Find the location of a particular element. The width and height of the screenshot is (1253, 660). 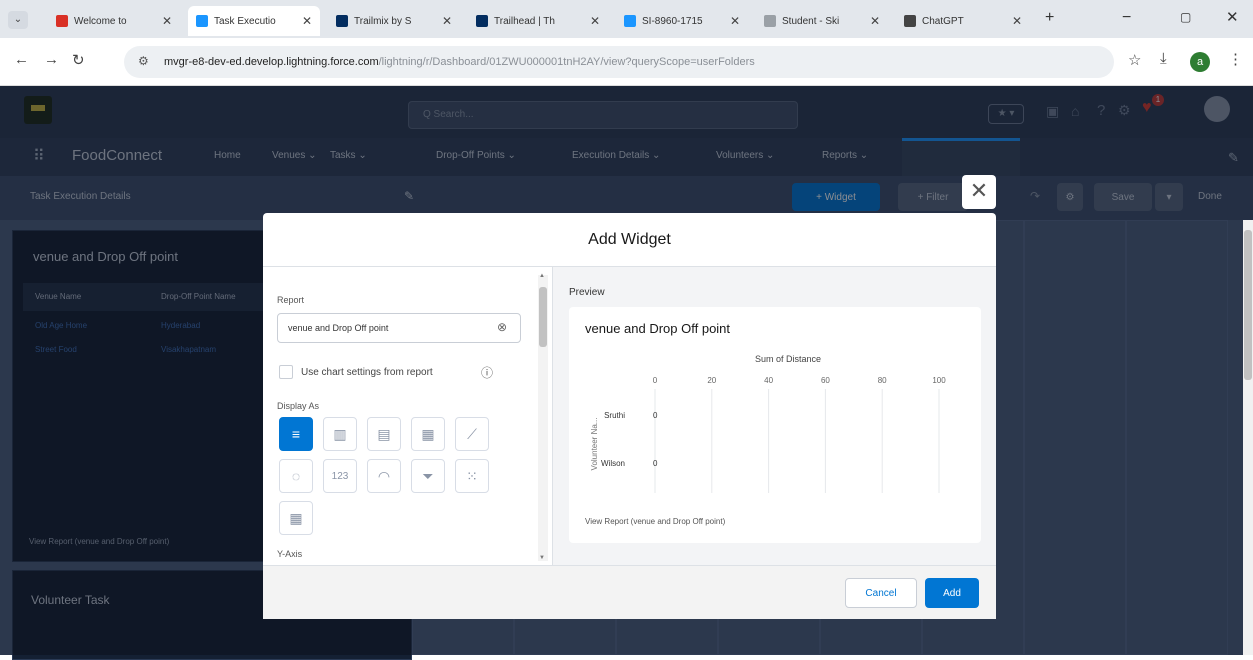

gauge-icon: ◠ is located at coordinates (384, 476).